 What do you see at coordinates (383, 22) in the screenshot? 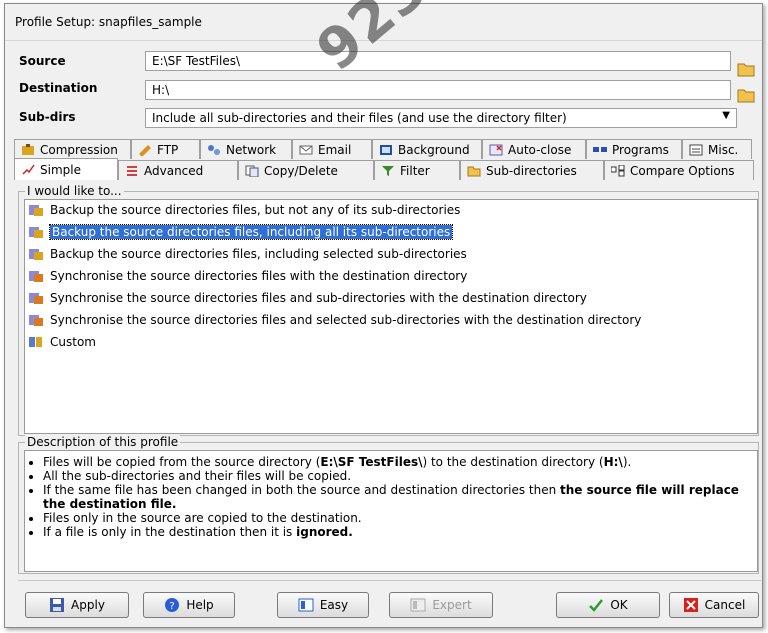
I see `title-bar: Profile Setup: snapfiles_sample` at bounding box center [383, 22].